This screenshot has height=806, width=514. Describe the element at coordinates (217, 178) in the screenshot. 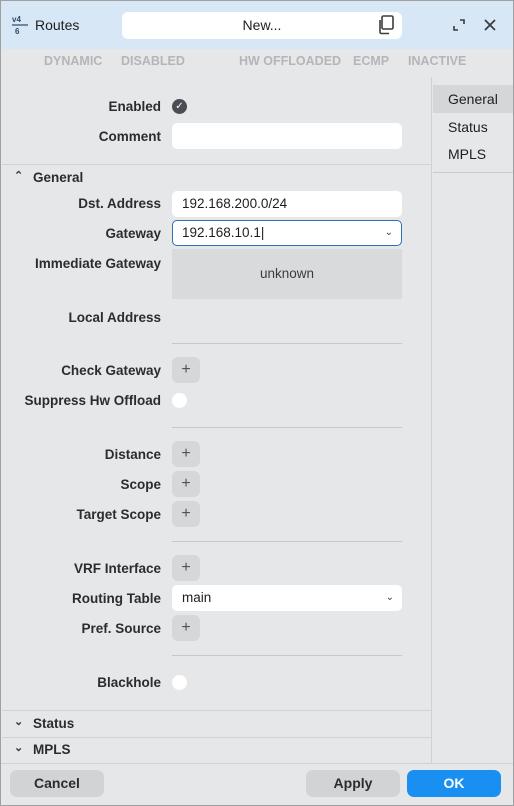

I see `section-general-header: ⌃ General` at that location.